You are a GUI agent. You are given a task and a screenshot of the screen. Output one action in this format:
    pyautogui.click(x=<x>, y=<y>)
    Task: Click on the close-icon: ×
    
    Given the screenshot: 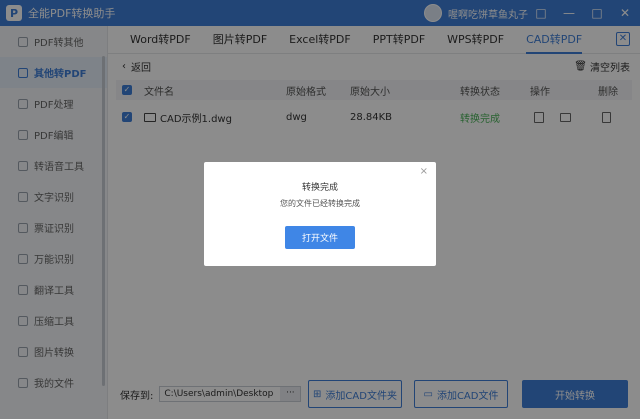 What is the action you would take?
    pyautogui.click(x=424, y=171)
    